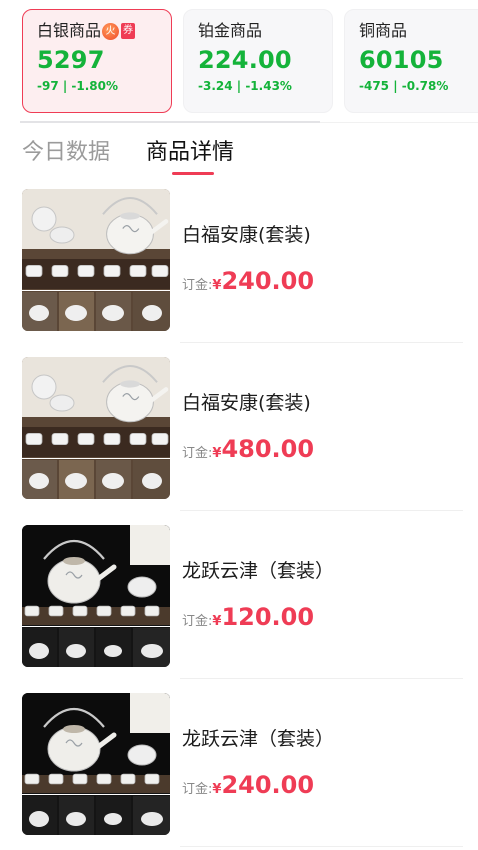  What do you see at coordinates (230, 30) in the screenshot?
I see `card-name: 铂金商品` at bounding box center [230, 30].